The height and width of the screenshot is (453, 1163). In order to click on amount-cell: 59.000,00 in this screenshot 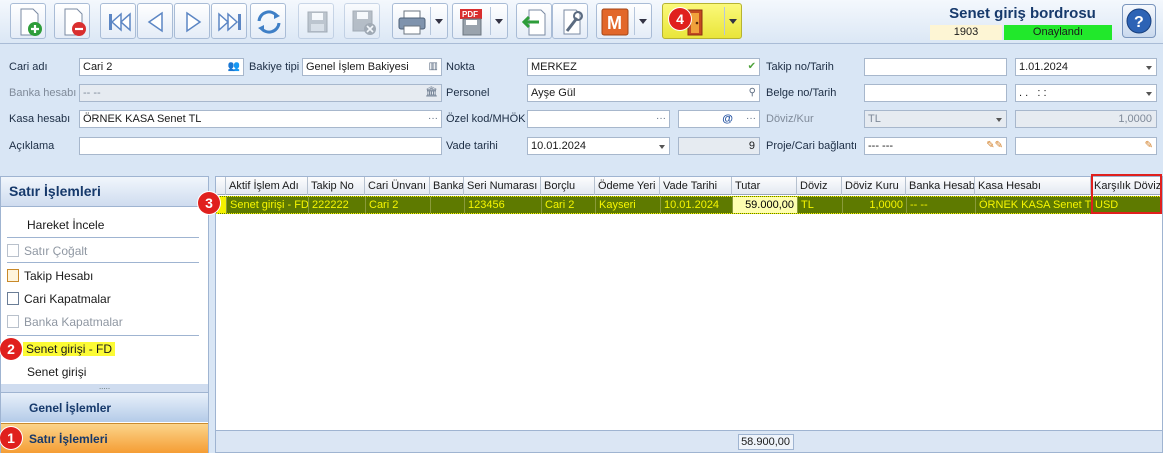, I will do `click(765, 205)`.